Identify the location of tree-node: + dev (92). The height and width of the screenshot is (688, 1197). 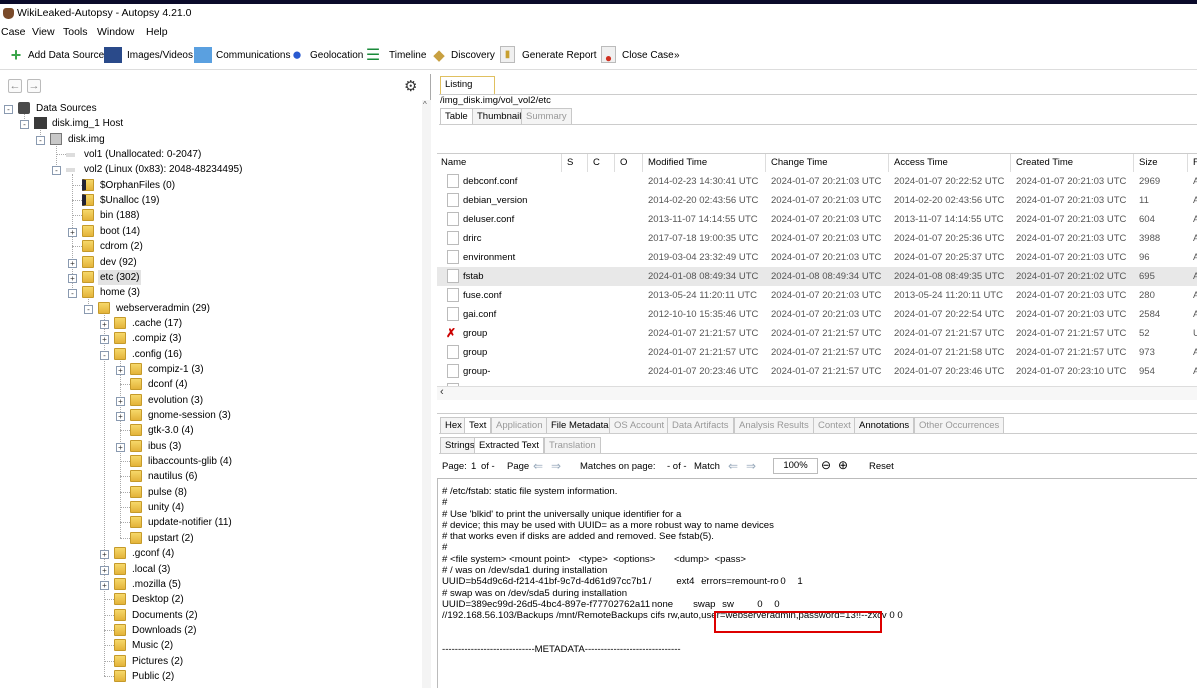
(210, 262).